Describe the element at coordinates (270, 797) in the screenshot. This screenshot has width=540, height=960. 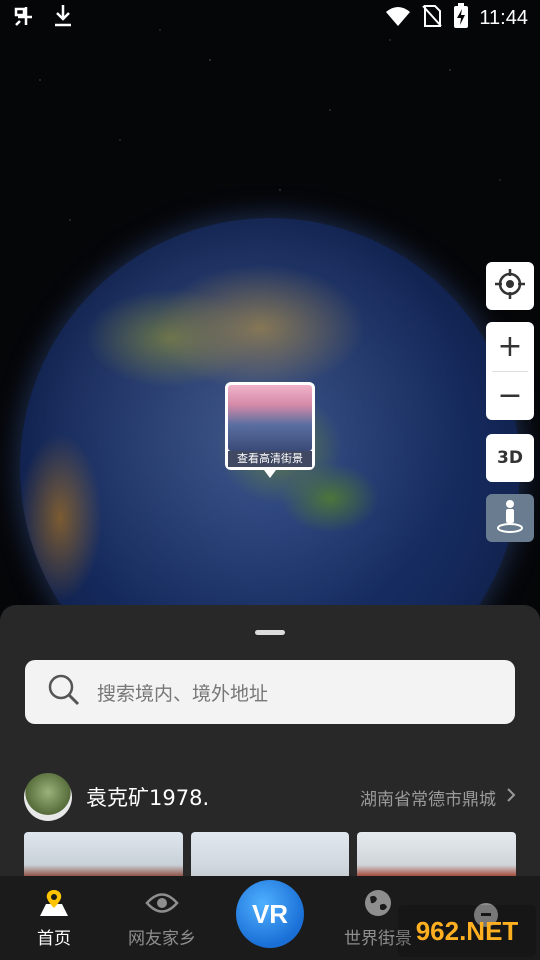
I see `user-post-header: 袁克矿1978. 湖南省常德市鼎城` at that location.